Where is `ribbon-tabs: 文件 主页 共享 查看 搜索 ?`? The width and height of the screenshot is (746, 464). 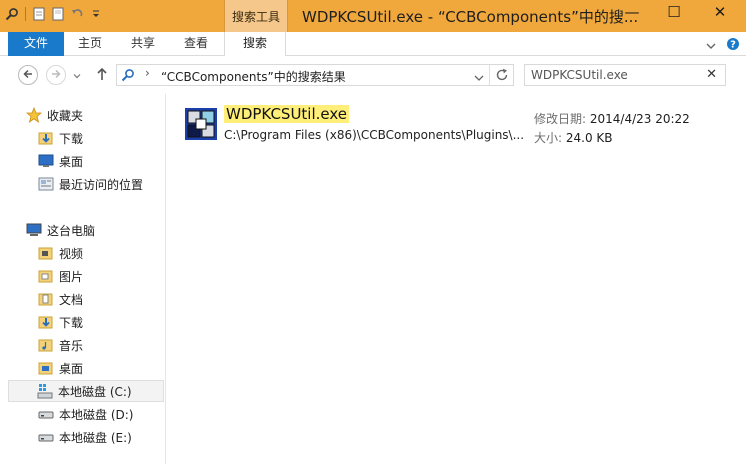 ribbon-tabs: 文件 主页 共享 查看 搜索 ? is located at coordinates (373, 44).